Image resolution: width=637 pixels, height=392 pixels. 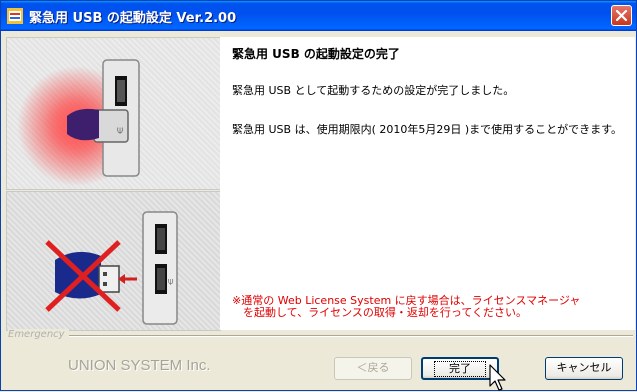 I want to click on footer-divider, so click(x=343, y=336).